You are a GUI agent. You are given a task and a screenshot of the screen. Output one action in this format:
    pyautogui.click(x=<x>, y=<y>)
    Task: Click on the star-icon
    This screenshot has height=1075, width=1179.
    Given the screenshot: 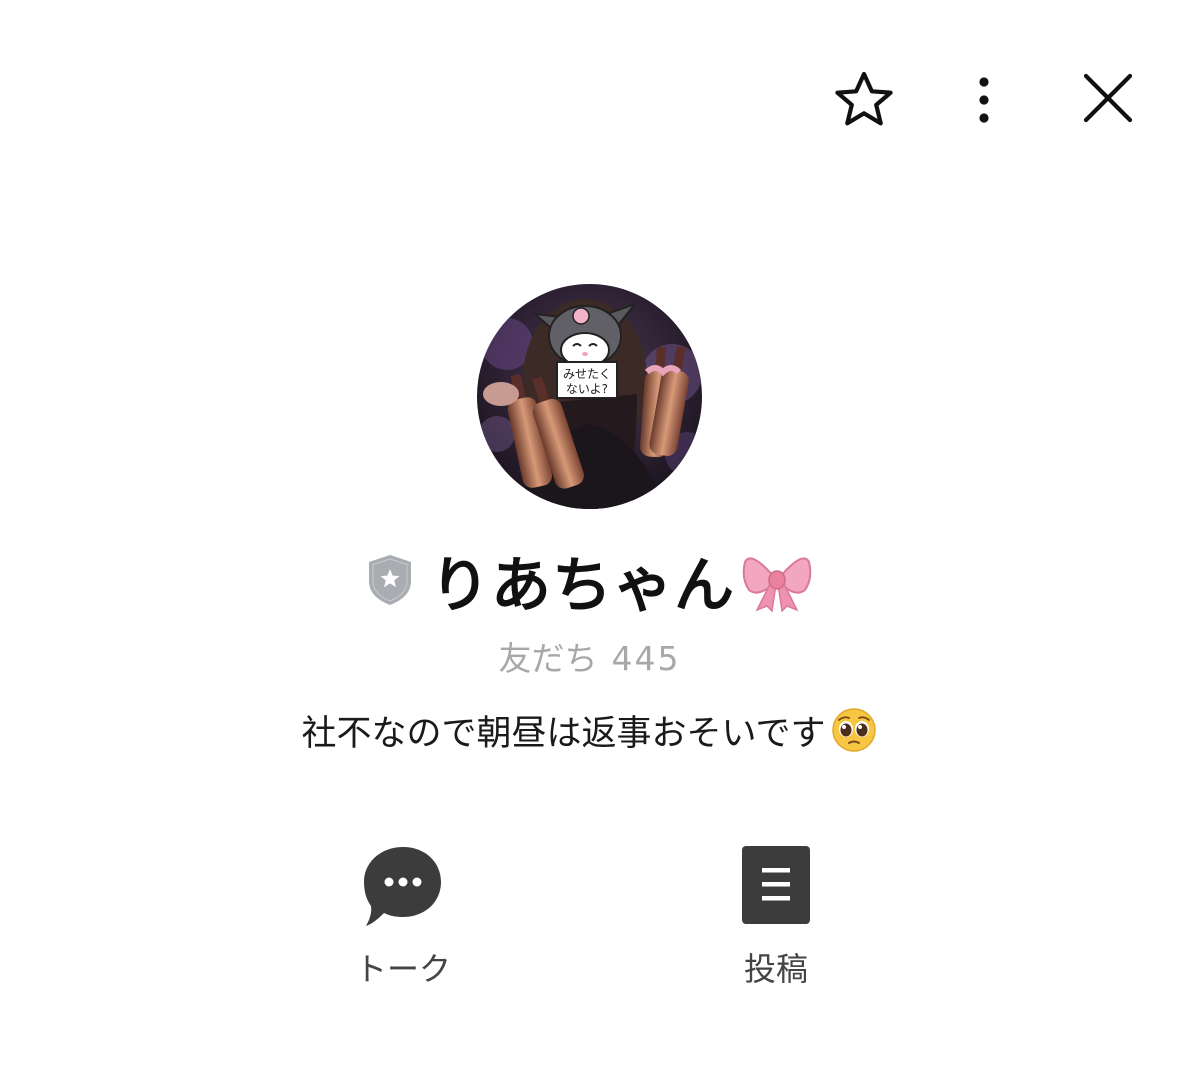 What is the action you would take?
    pyautogui.click(x=864, y=98)
    